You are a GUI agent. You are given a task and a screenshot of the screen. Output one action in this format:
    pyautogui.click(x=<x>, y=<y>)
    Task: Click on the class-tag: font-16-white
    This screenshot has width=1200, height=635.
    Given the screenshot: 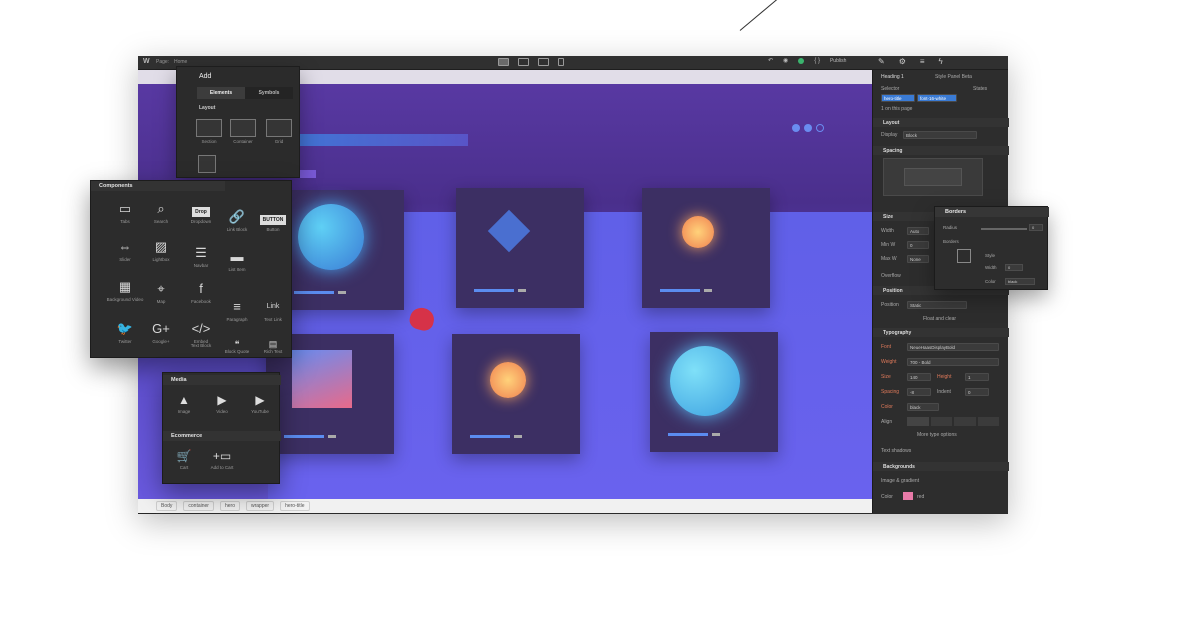 What is the action you would take?
    pyautogui.click(x=937, y=98)
    